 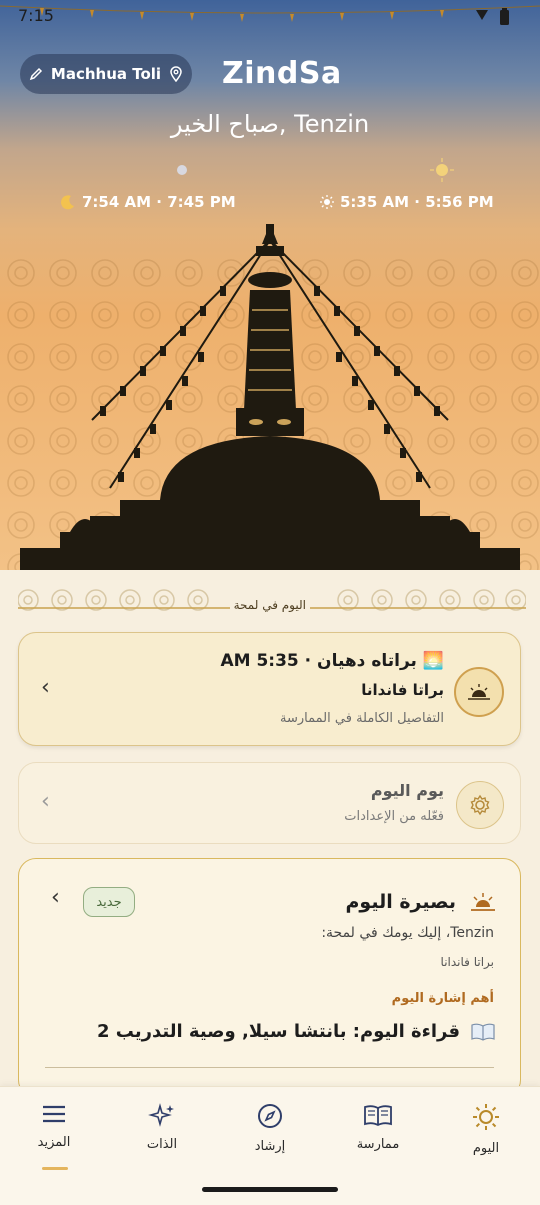 I want to click on moon-icon, so click(x=67, y=202).